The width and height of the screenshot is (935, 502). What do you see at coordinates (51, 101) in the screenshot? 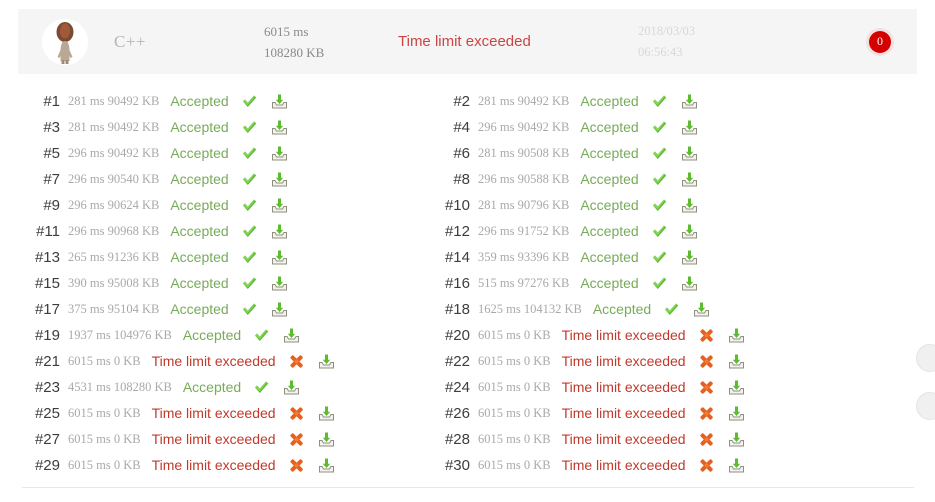
I see `test-case-number: #1` at bounding box center [51, 101].